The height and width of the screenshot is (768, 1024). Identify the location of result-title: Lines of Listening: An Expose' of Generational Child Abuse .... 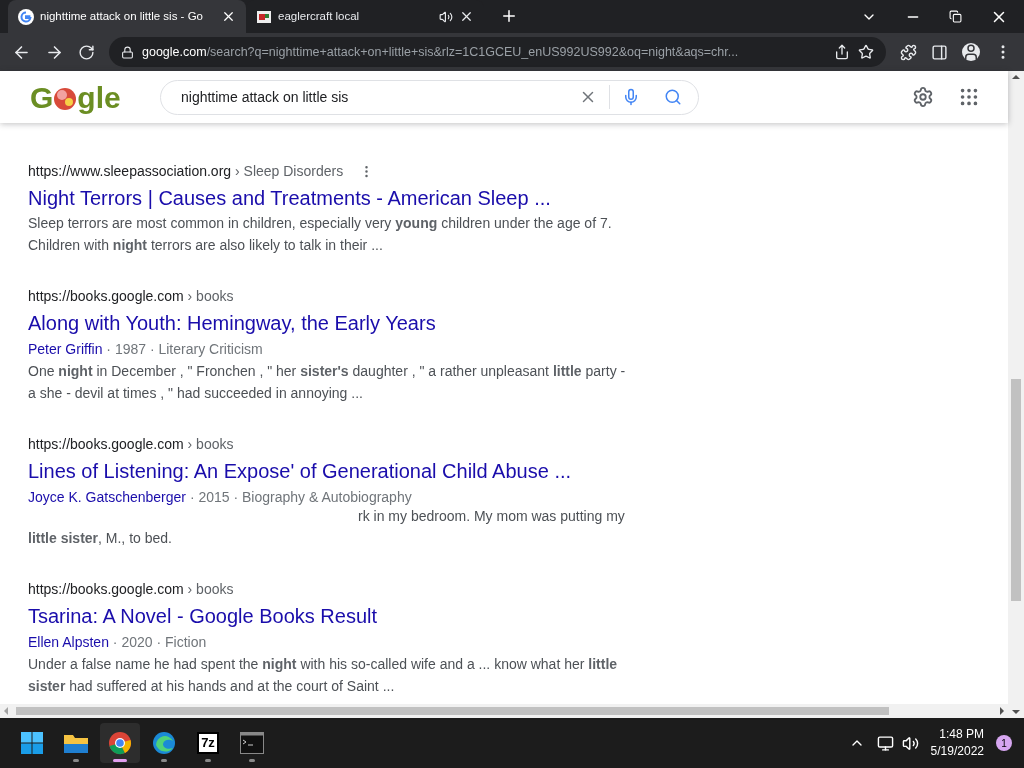
(328, 471).